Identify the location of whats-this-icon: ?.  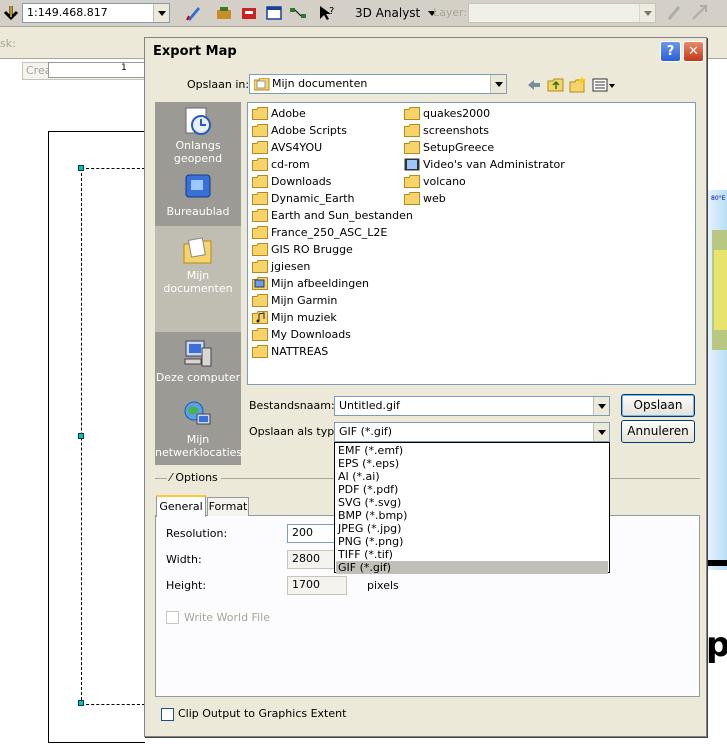
(327, 13).